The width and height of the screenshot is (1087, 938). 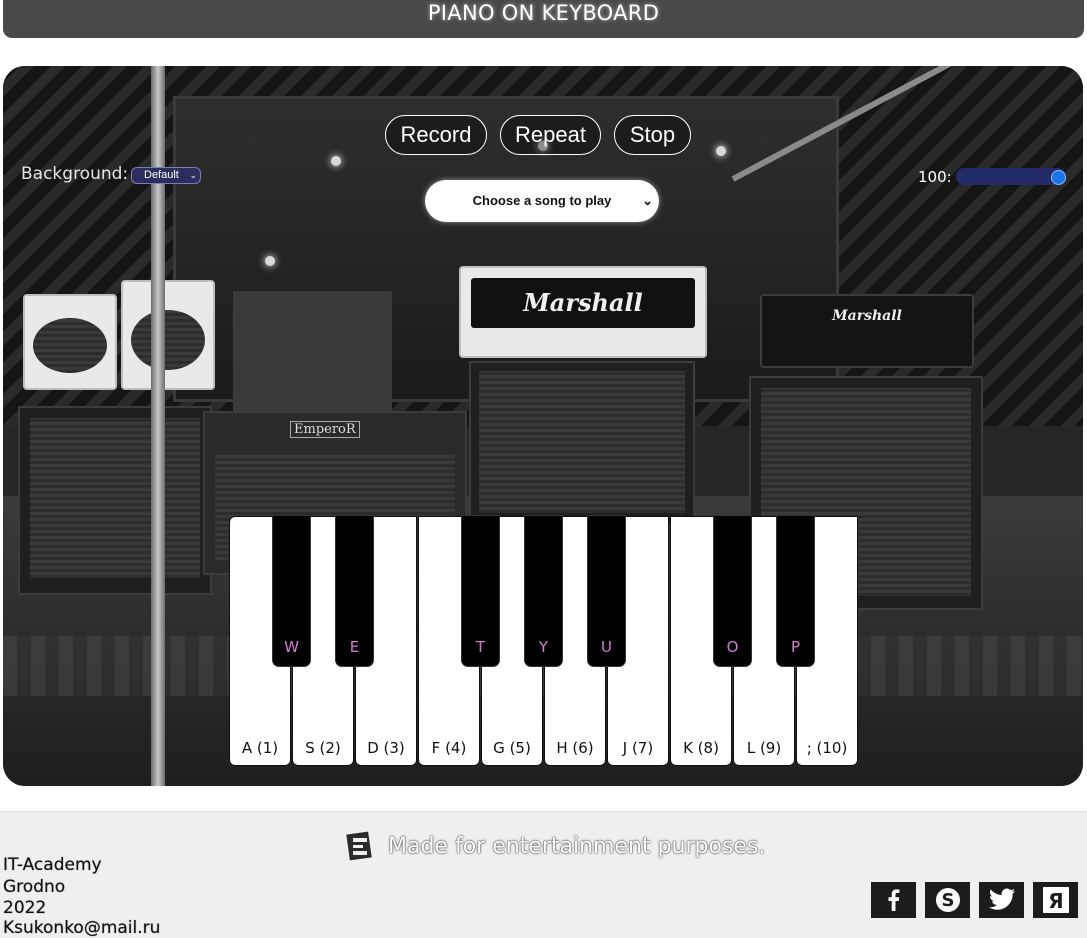 I want to click on song-select-value: Choose a song to play, so click(x=542, y=200).